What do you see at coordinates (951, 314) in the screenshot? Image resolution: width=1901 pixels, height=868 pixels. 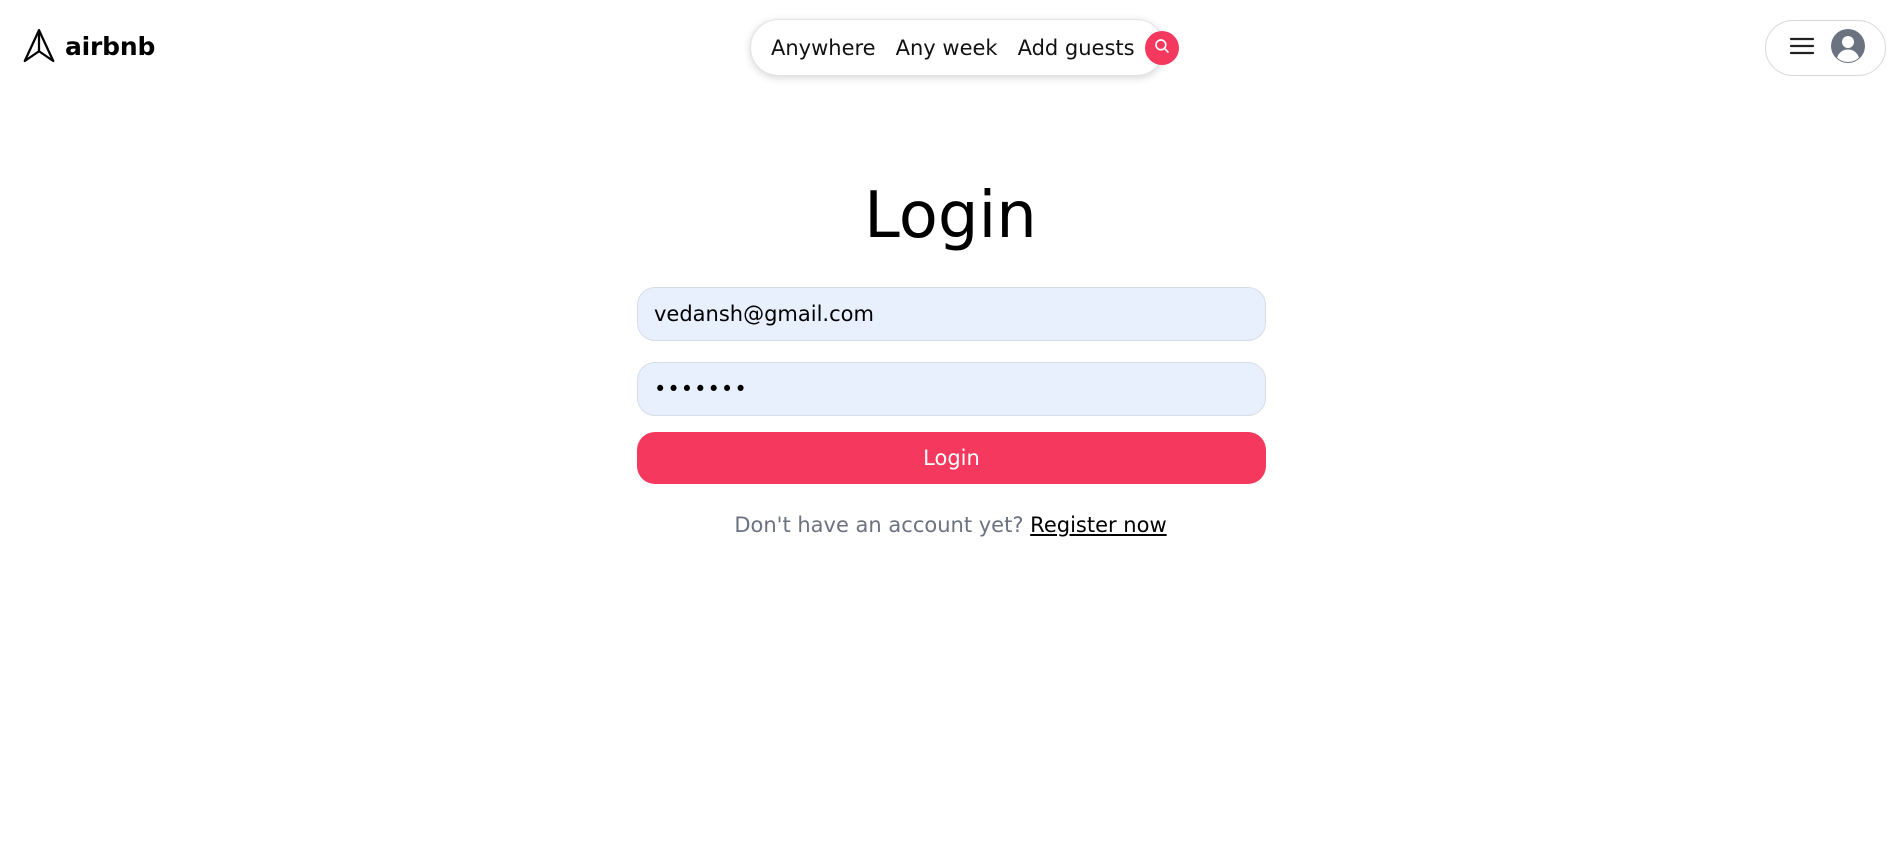 I see `email-field` at bounding box center [951, 314].